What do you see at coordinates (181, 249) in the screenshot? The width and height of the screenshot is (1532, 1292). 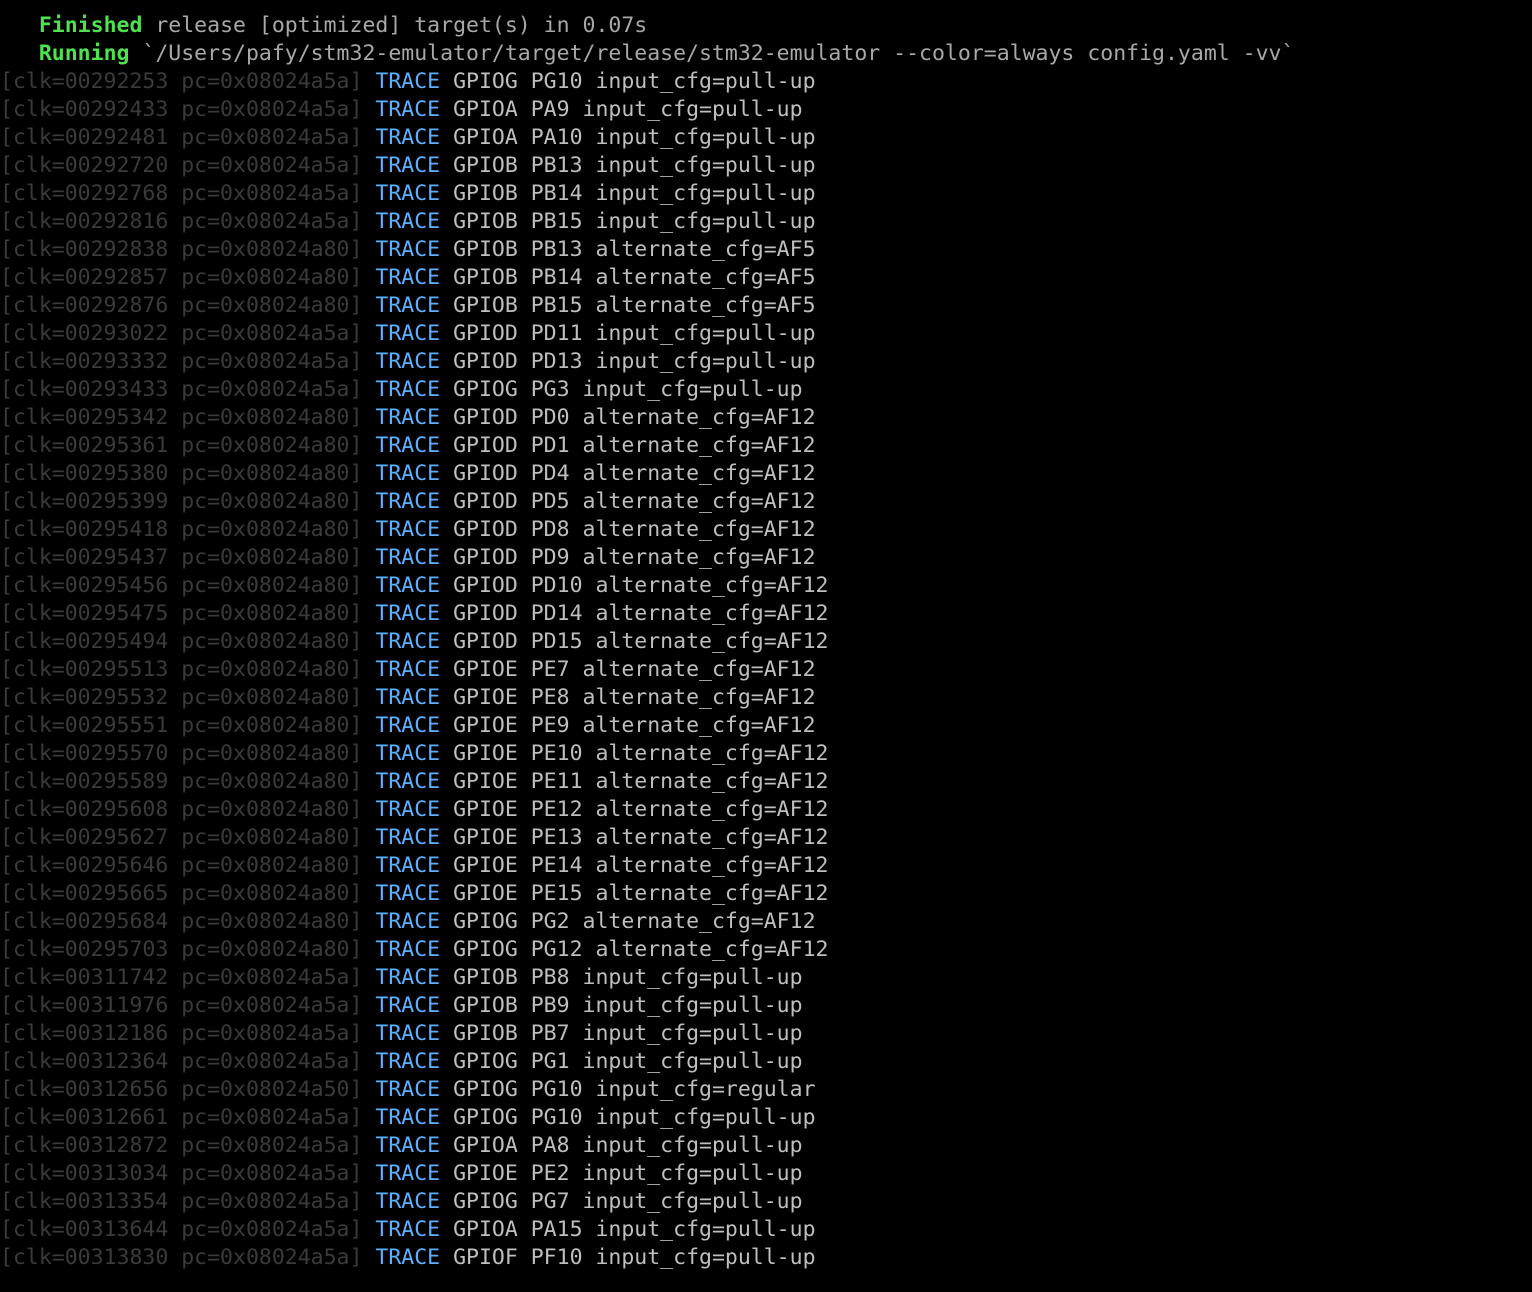 I see `log-prefix: [clk=00292838 pc=0x08024a80]` at bounding box center [181, 249].